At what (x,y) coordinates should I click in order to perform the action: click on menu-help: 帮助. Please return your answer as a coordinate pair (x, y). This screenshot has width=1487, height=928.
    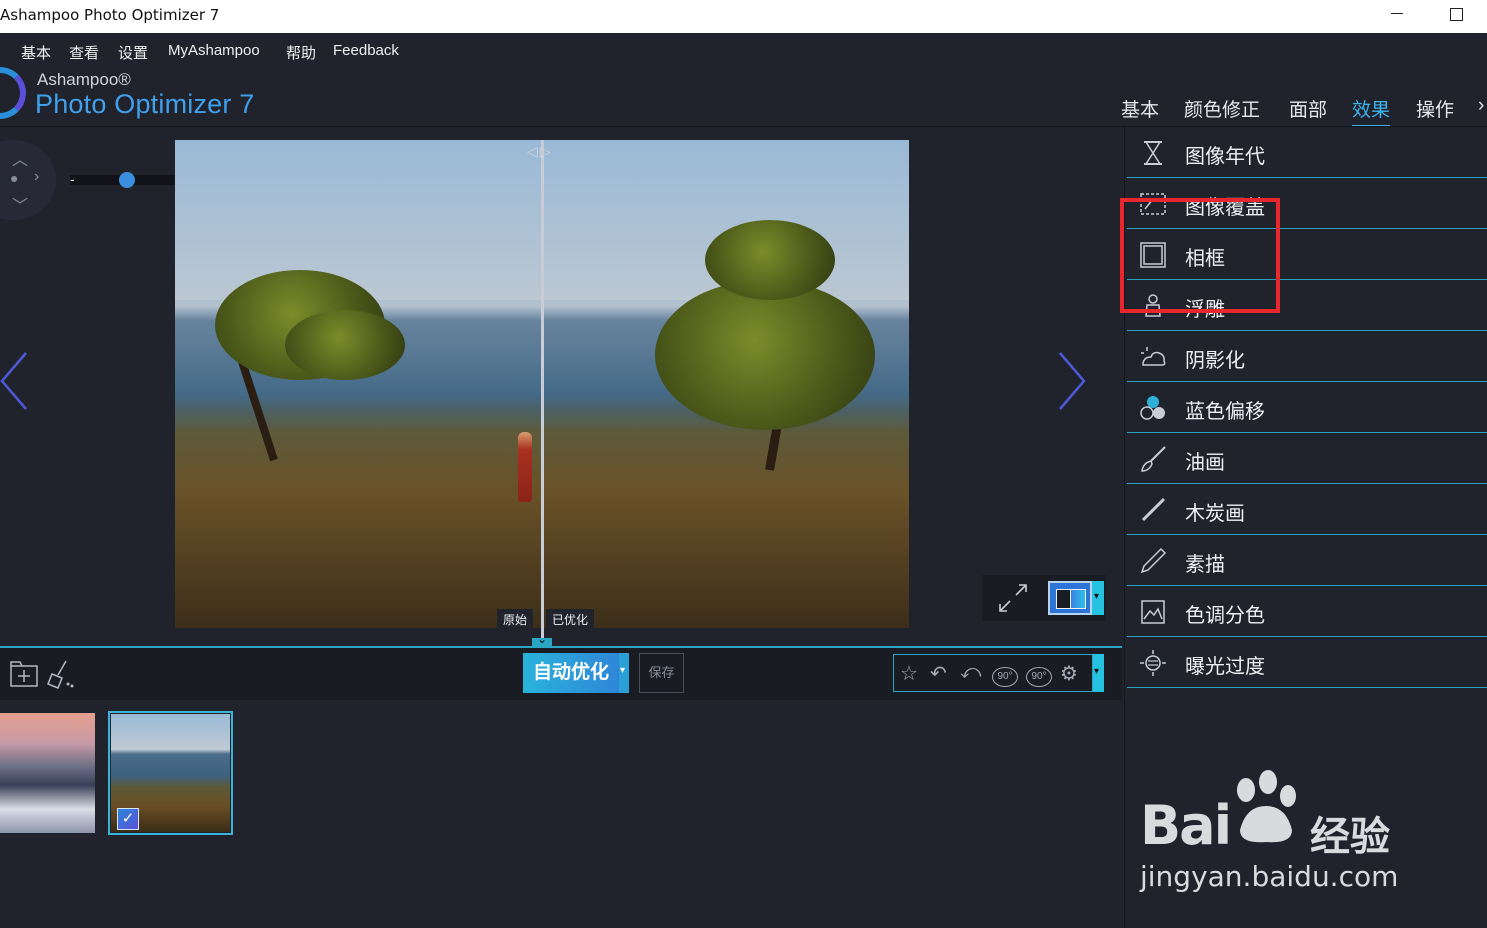
    Looking at the image, I should click on (301, 52).